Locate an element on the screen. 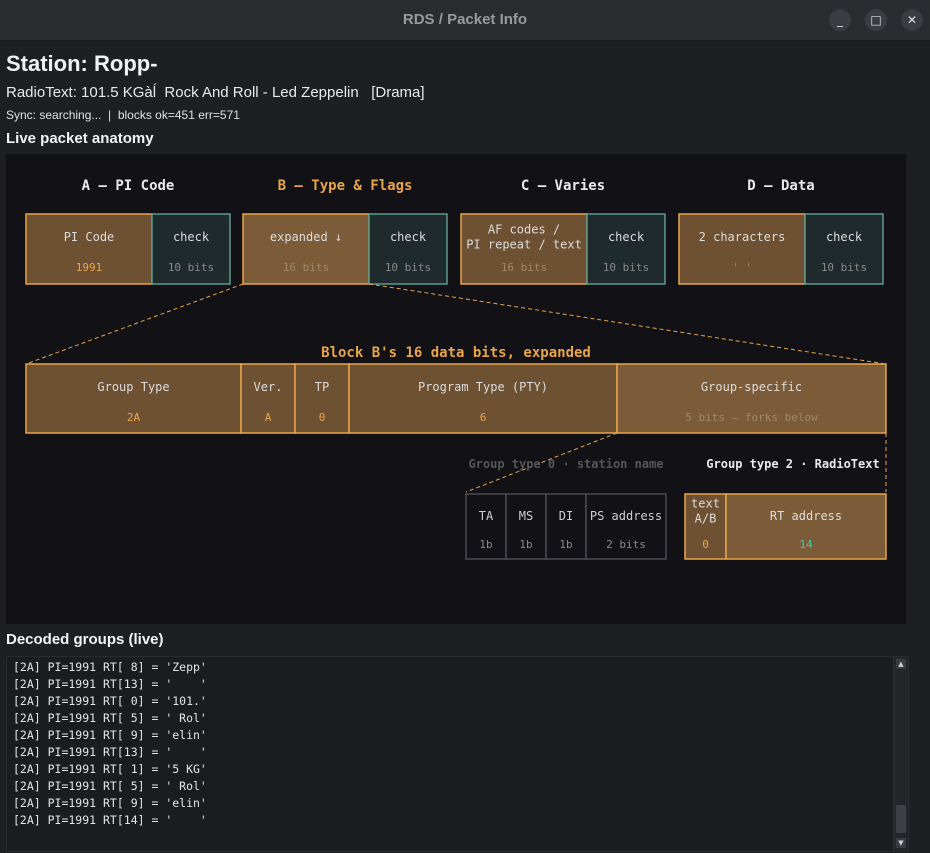 The height and width of the screenshot is (853, 930). bitfield-value: A is located at coordinates (268, 417).